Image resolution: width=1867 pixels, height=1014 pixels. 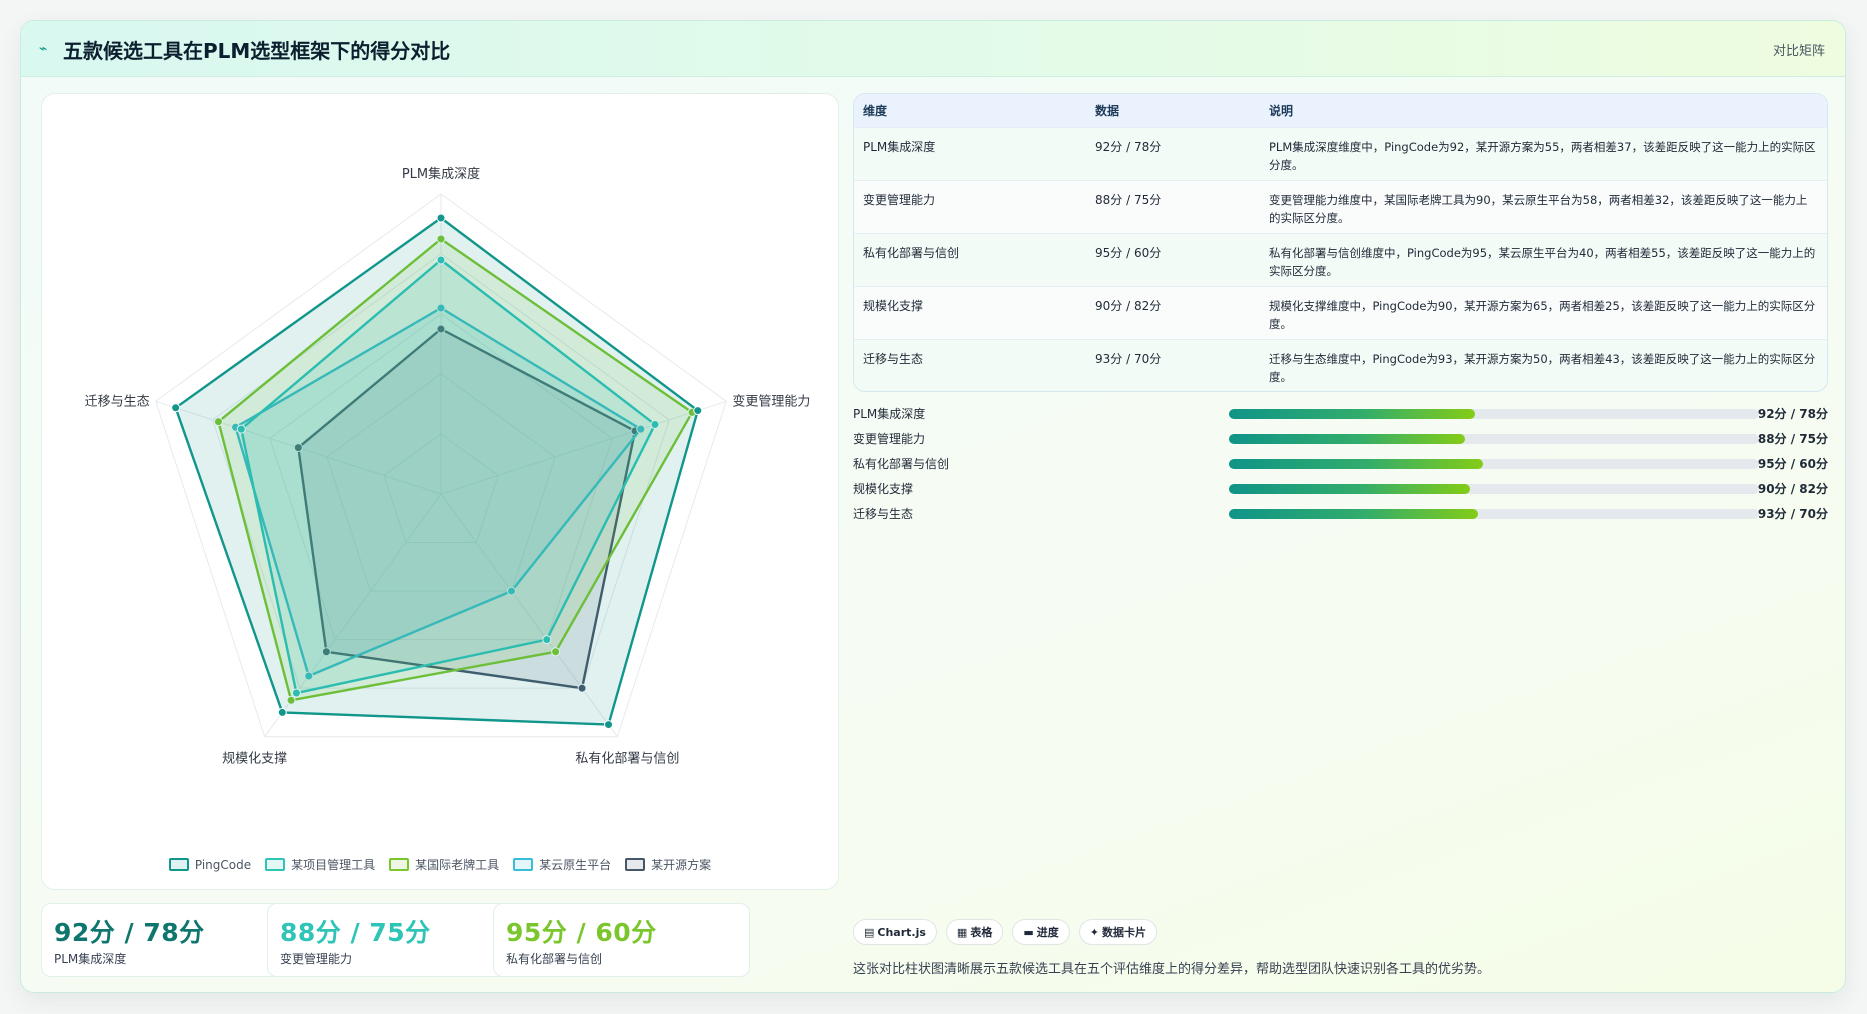 What do you see at coordinates (889, 414) in the screenshot?
I see `progress-label: PLM集成深度` at bounding box center [889, 414].